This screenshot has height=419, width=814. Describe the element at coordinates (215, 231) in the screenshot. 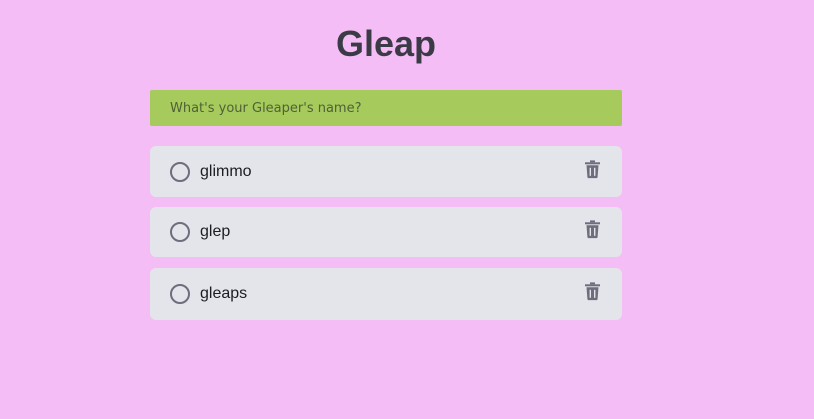

I see `list-item-label: glep` at that location.